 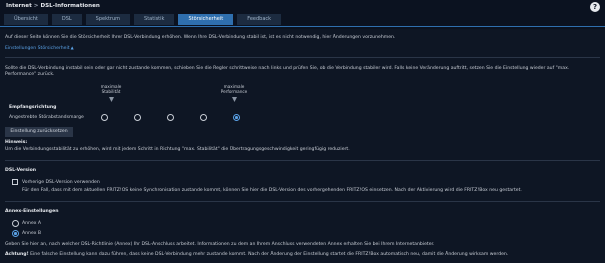 What do you see at coordinates (259, 19) in the screenshot?
I see `tab-feedback: Feedback` at bounding box center [259, 19].